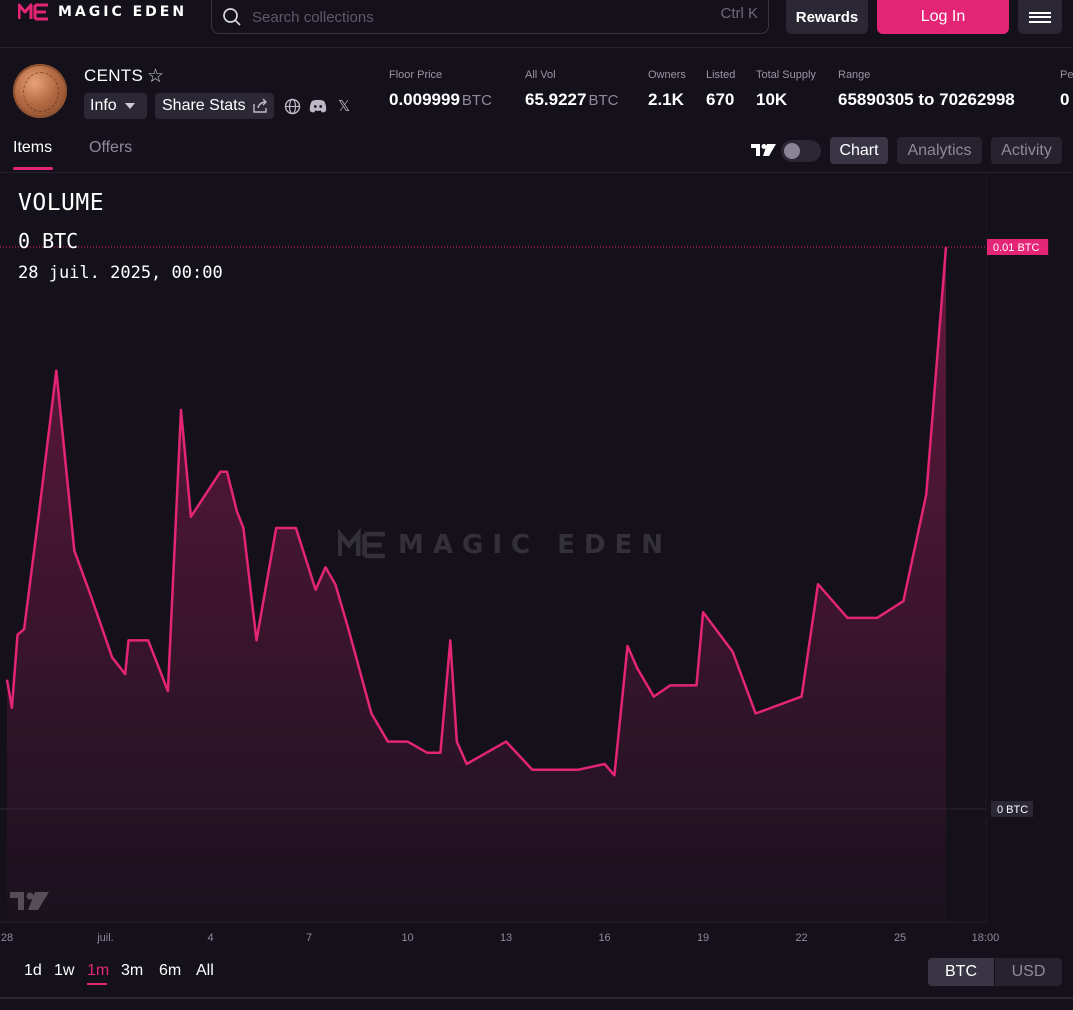 The height and width of the screenshot is (1010, 1073). What do you see at coordinates (97, 984) in the screenshot?
I see `range-active-indicator` at bounding box center [97, 984].